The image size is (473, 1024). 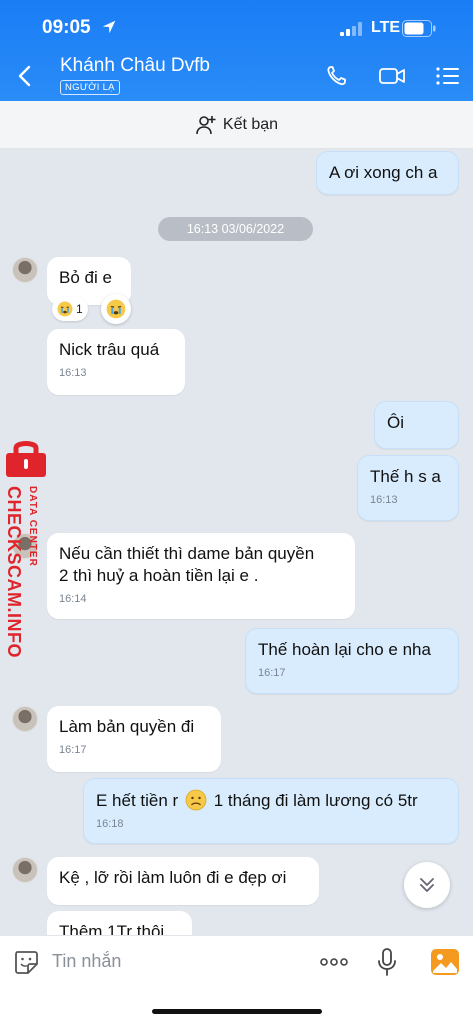 I want to click on message-bubble-out: A ơi xong ch a, so click(x=387, y=173).